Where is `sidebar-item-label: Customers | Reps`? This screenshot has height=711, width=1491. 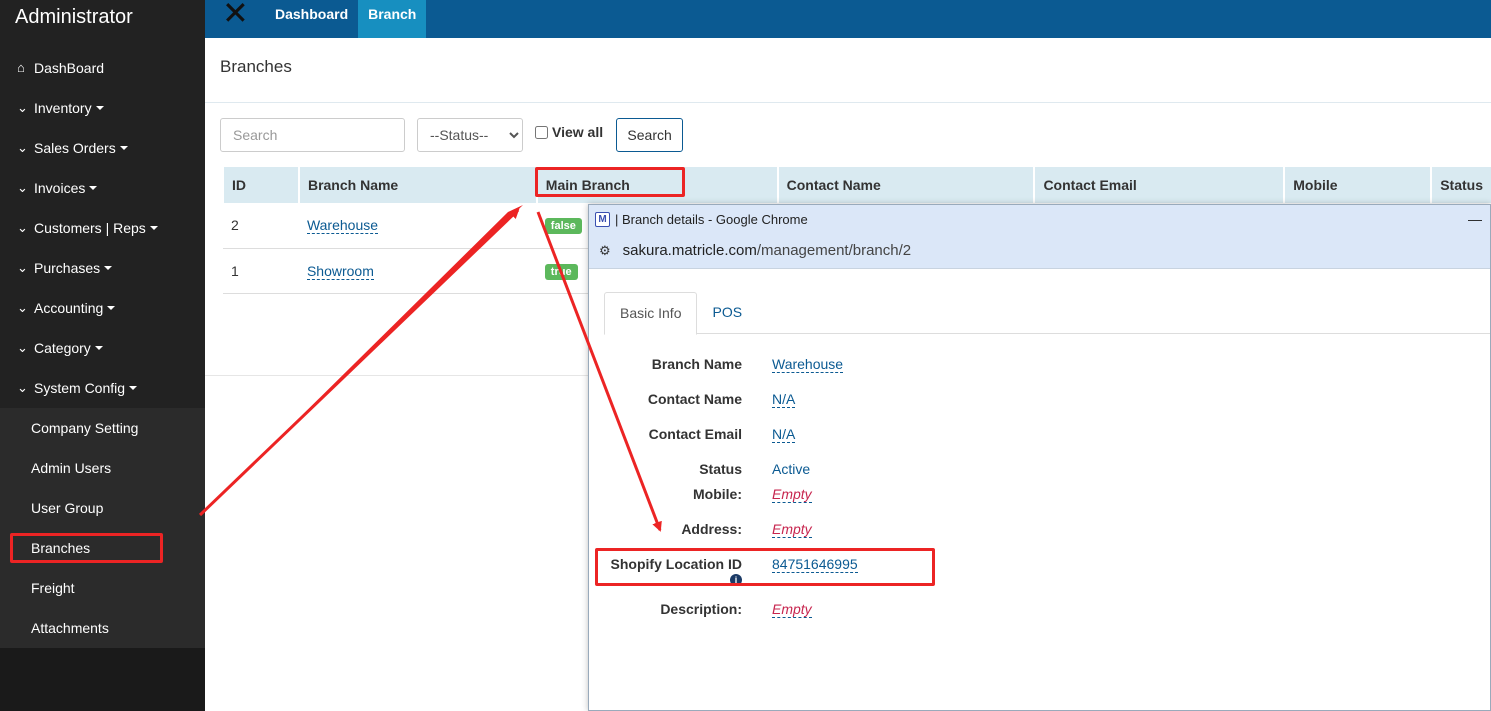 sidebar-item-label: Customers | Reps is located at coordinates (90, 228).